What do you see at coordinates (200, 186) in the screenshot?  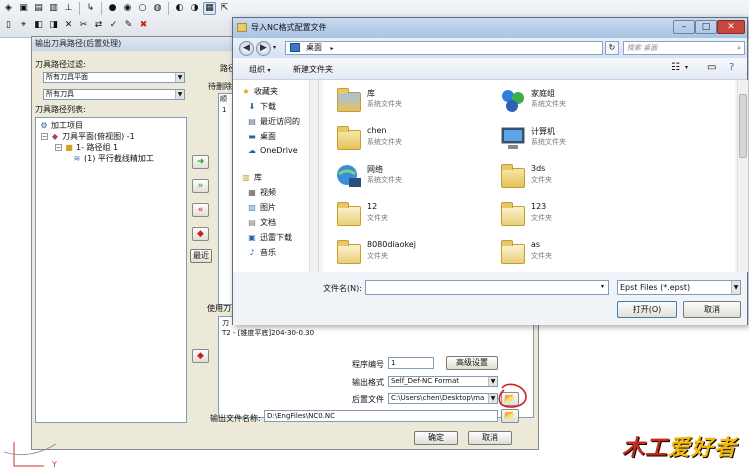 I see `move-all-right-icon: »` at bounding box center [200, 186].